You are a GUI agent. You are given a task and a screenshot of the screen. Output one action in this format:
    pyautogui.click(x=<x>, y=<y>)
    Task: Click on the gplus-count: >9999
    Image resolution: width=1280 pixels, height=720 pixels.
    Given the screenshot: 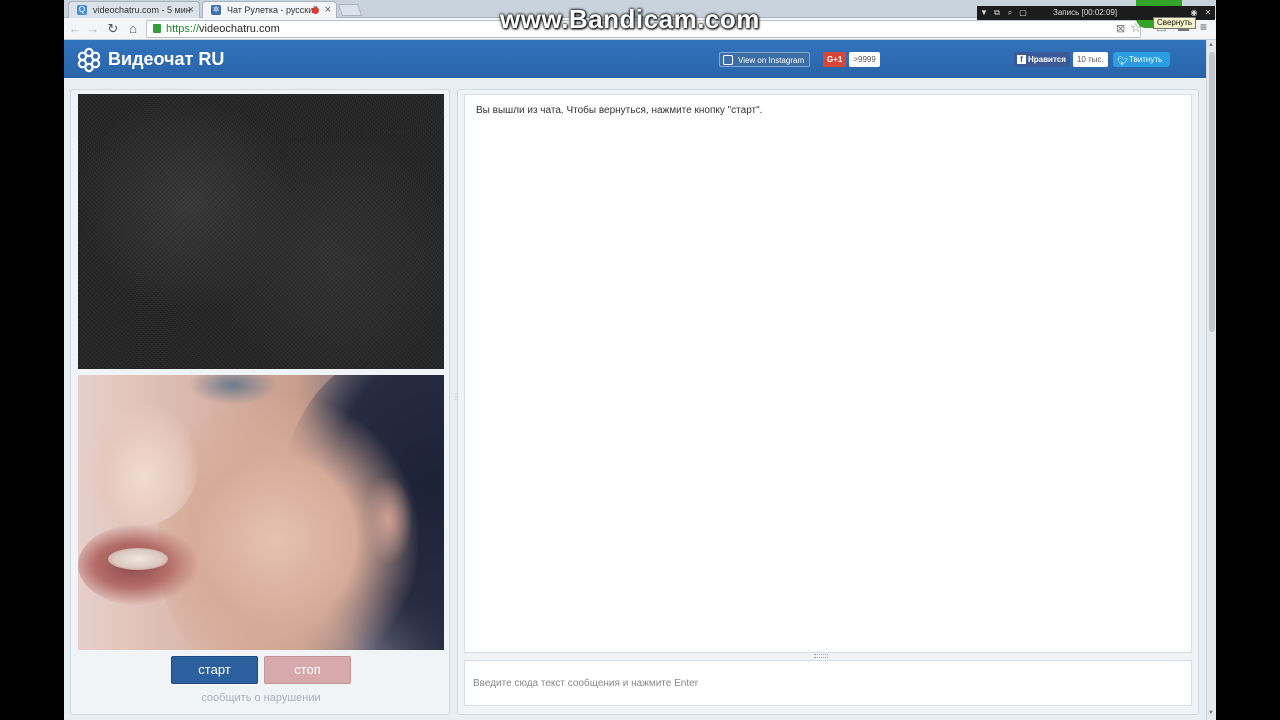 What is the action you would take?
    pyautogui.click(x=864, y=59)
    